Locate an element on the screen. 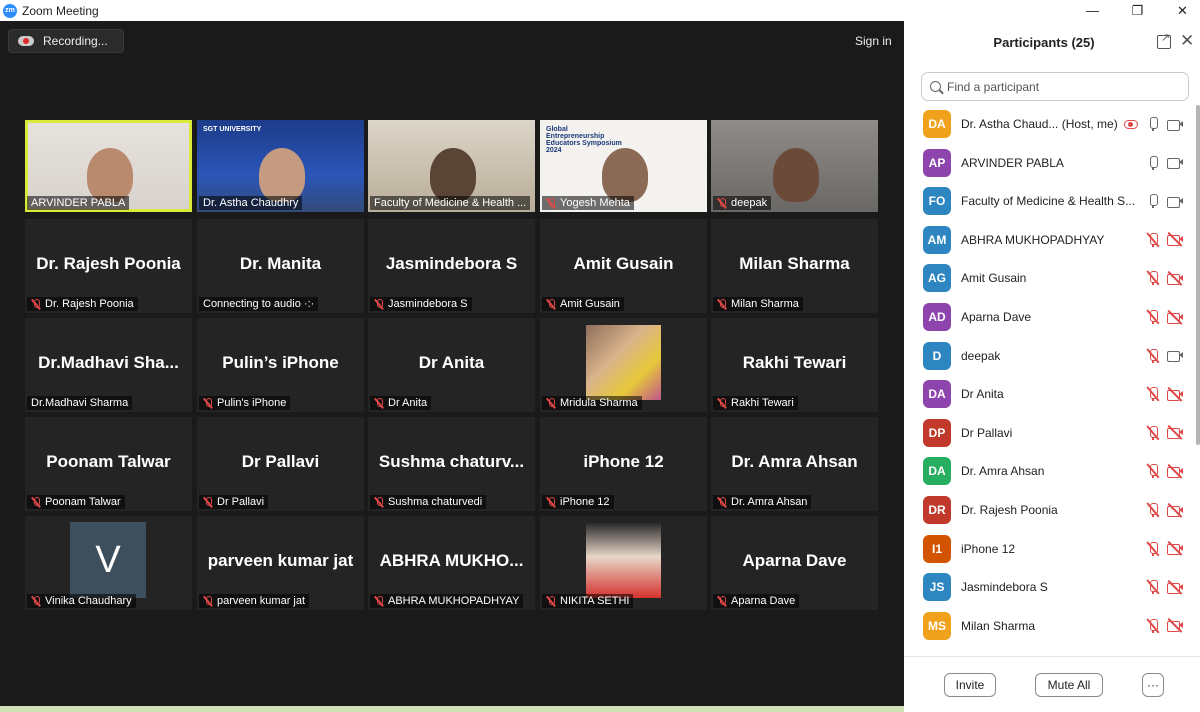 The width and height of the screenshot is (1200, 712). video-tile: NIKITA SETHI is located at coordinates (623, 563).